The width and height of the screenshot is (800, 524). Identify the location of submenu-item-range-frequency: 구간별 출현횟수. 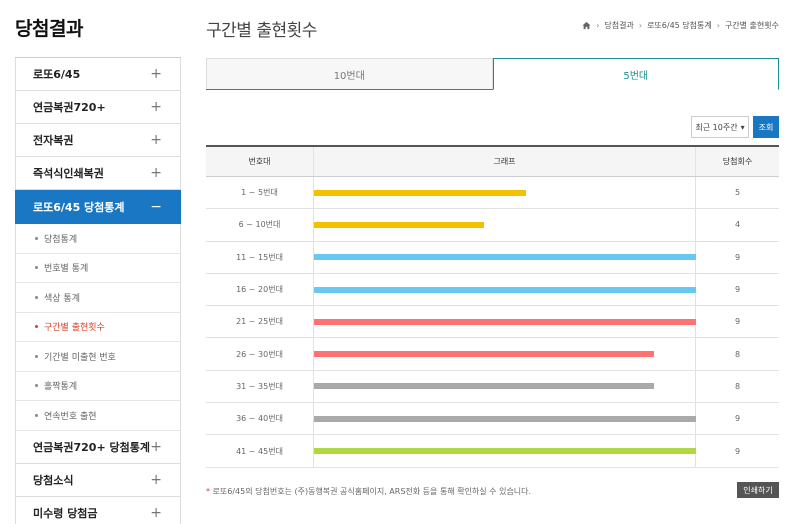
(98, 327).